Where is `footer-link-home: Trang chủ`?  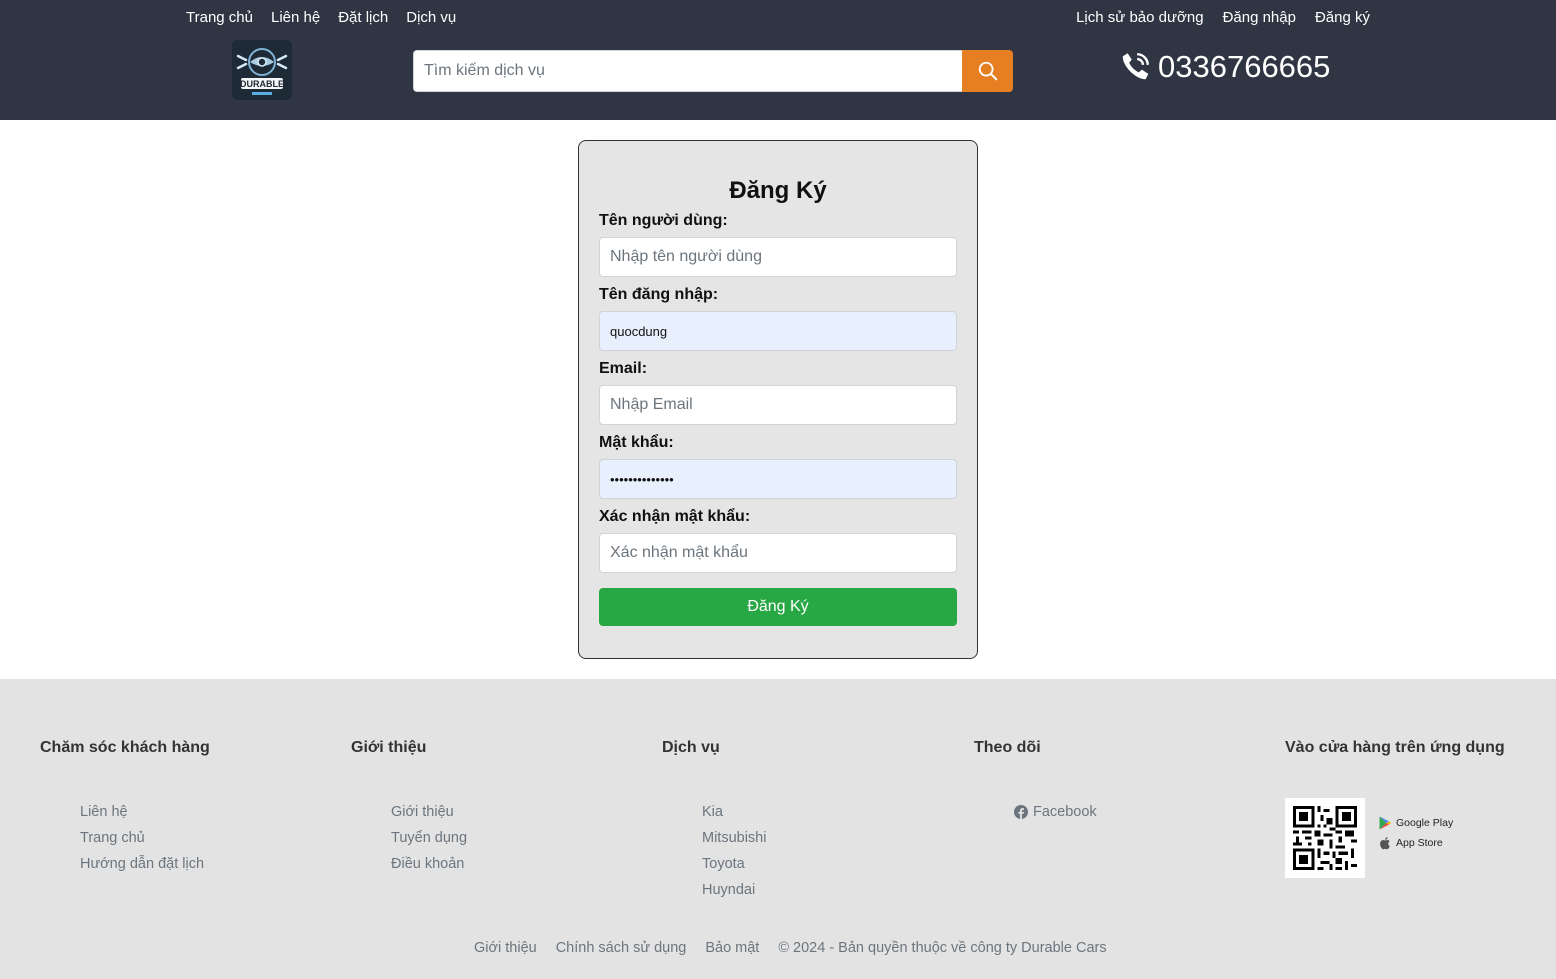 footer-link-home: Trang chủ is located at coordinates (112, 838).